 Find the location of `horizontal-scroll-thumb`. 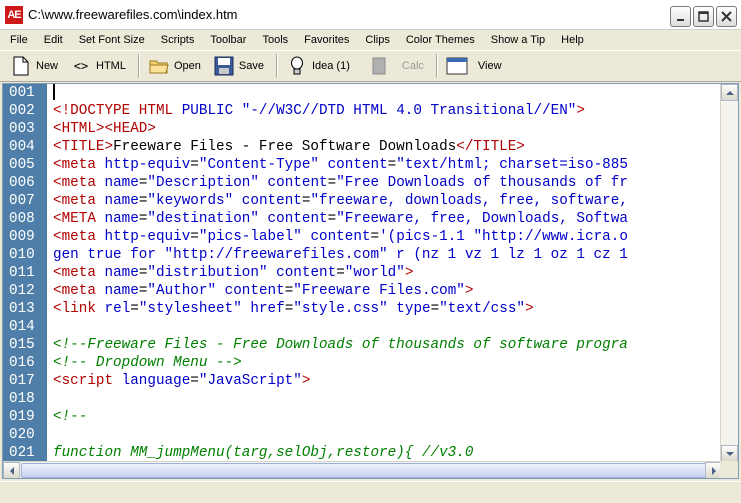

horizontal-scroll-thumb is located at coordinates (365, 470).